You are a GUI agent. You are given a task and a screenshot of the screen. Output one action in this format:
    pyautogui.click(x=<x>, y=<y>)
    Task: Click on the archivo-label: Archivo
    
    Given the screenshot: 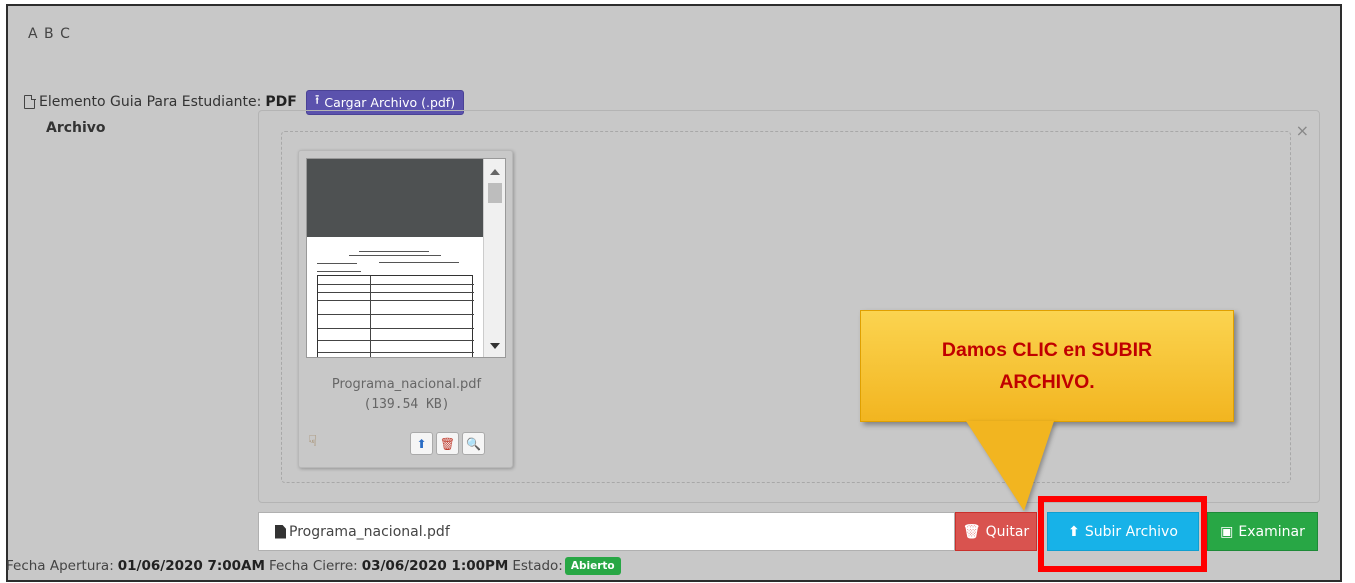 What is the action you would take?
    pyautogui.click(x=76, y=128)
    